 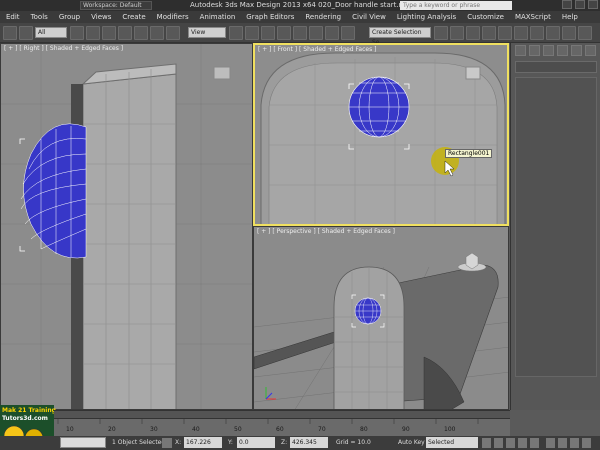 What do you see at coordinates (485, 17) in the screenshot?
I see `menu-customize: Customize` at bounding box center [485, 17].